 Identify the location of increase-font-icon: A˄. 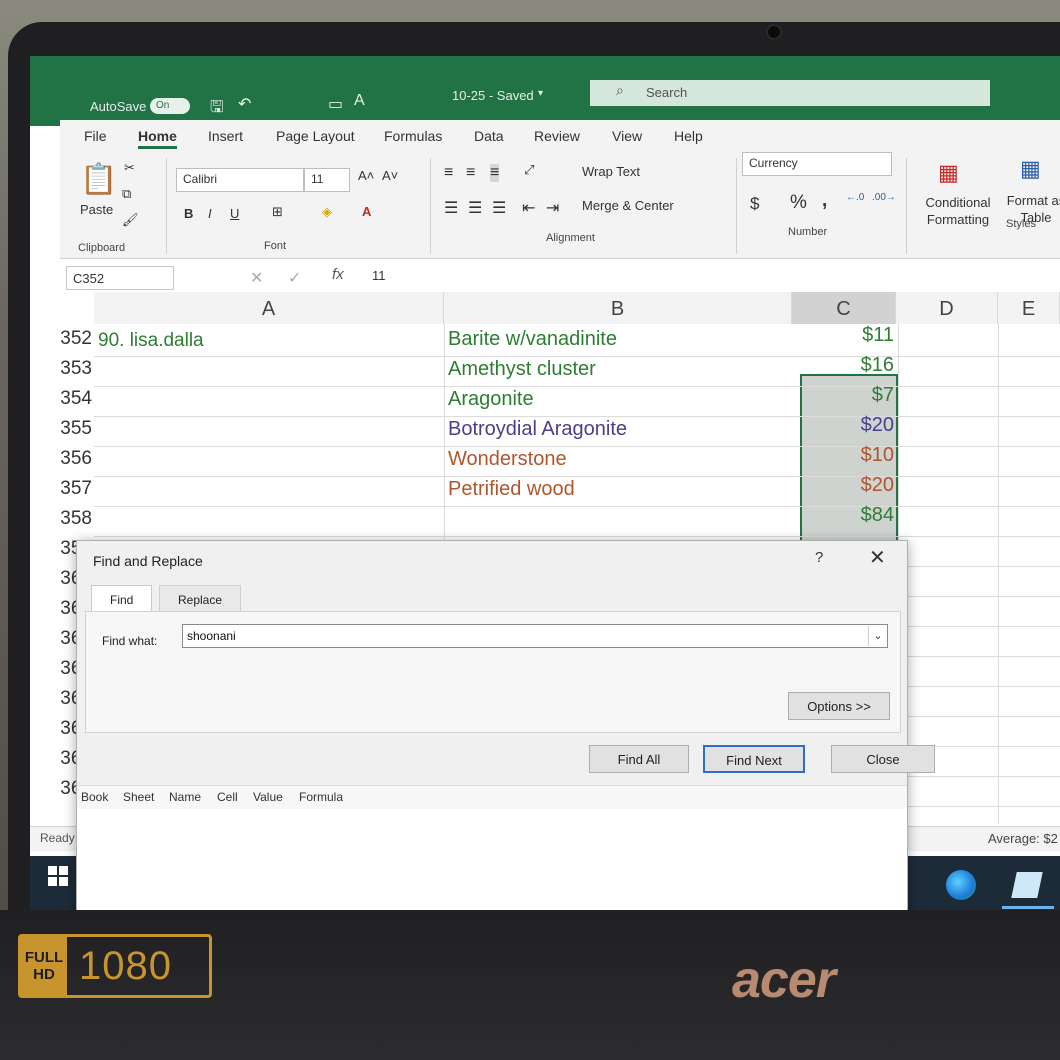
(366, 175).